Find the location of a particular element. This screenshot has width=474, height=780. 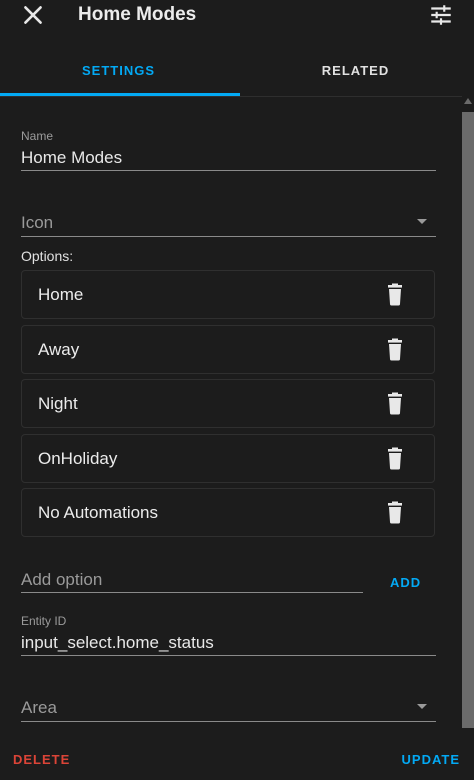

option-item: Night is located at coordinates (228, 403).